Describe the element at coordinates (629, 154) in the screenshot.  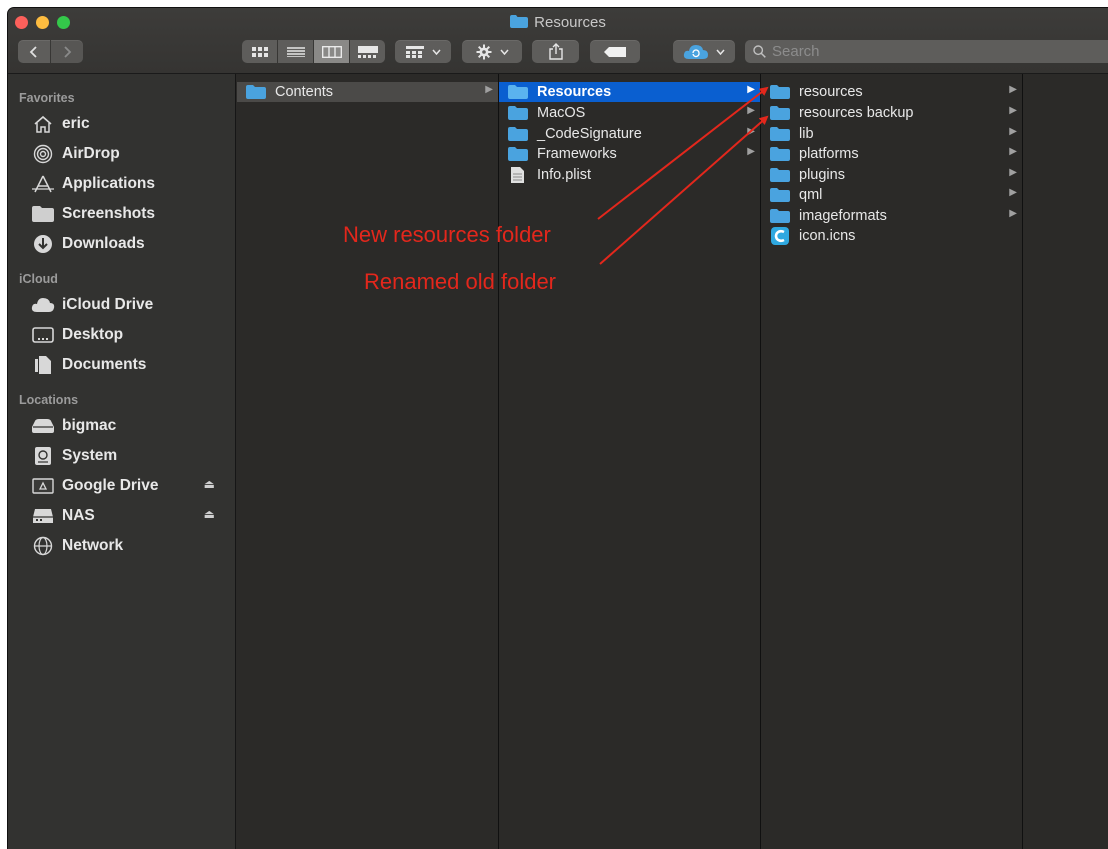
I see `list-item: Frameworks ▶` at that location.